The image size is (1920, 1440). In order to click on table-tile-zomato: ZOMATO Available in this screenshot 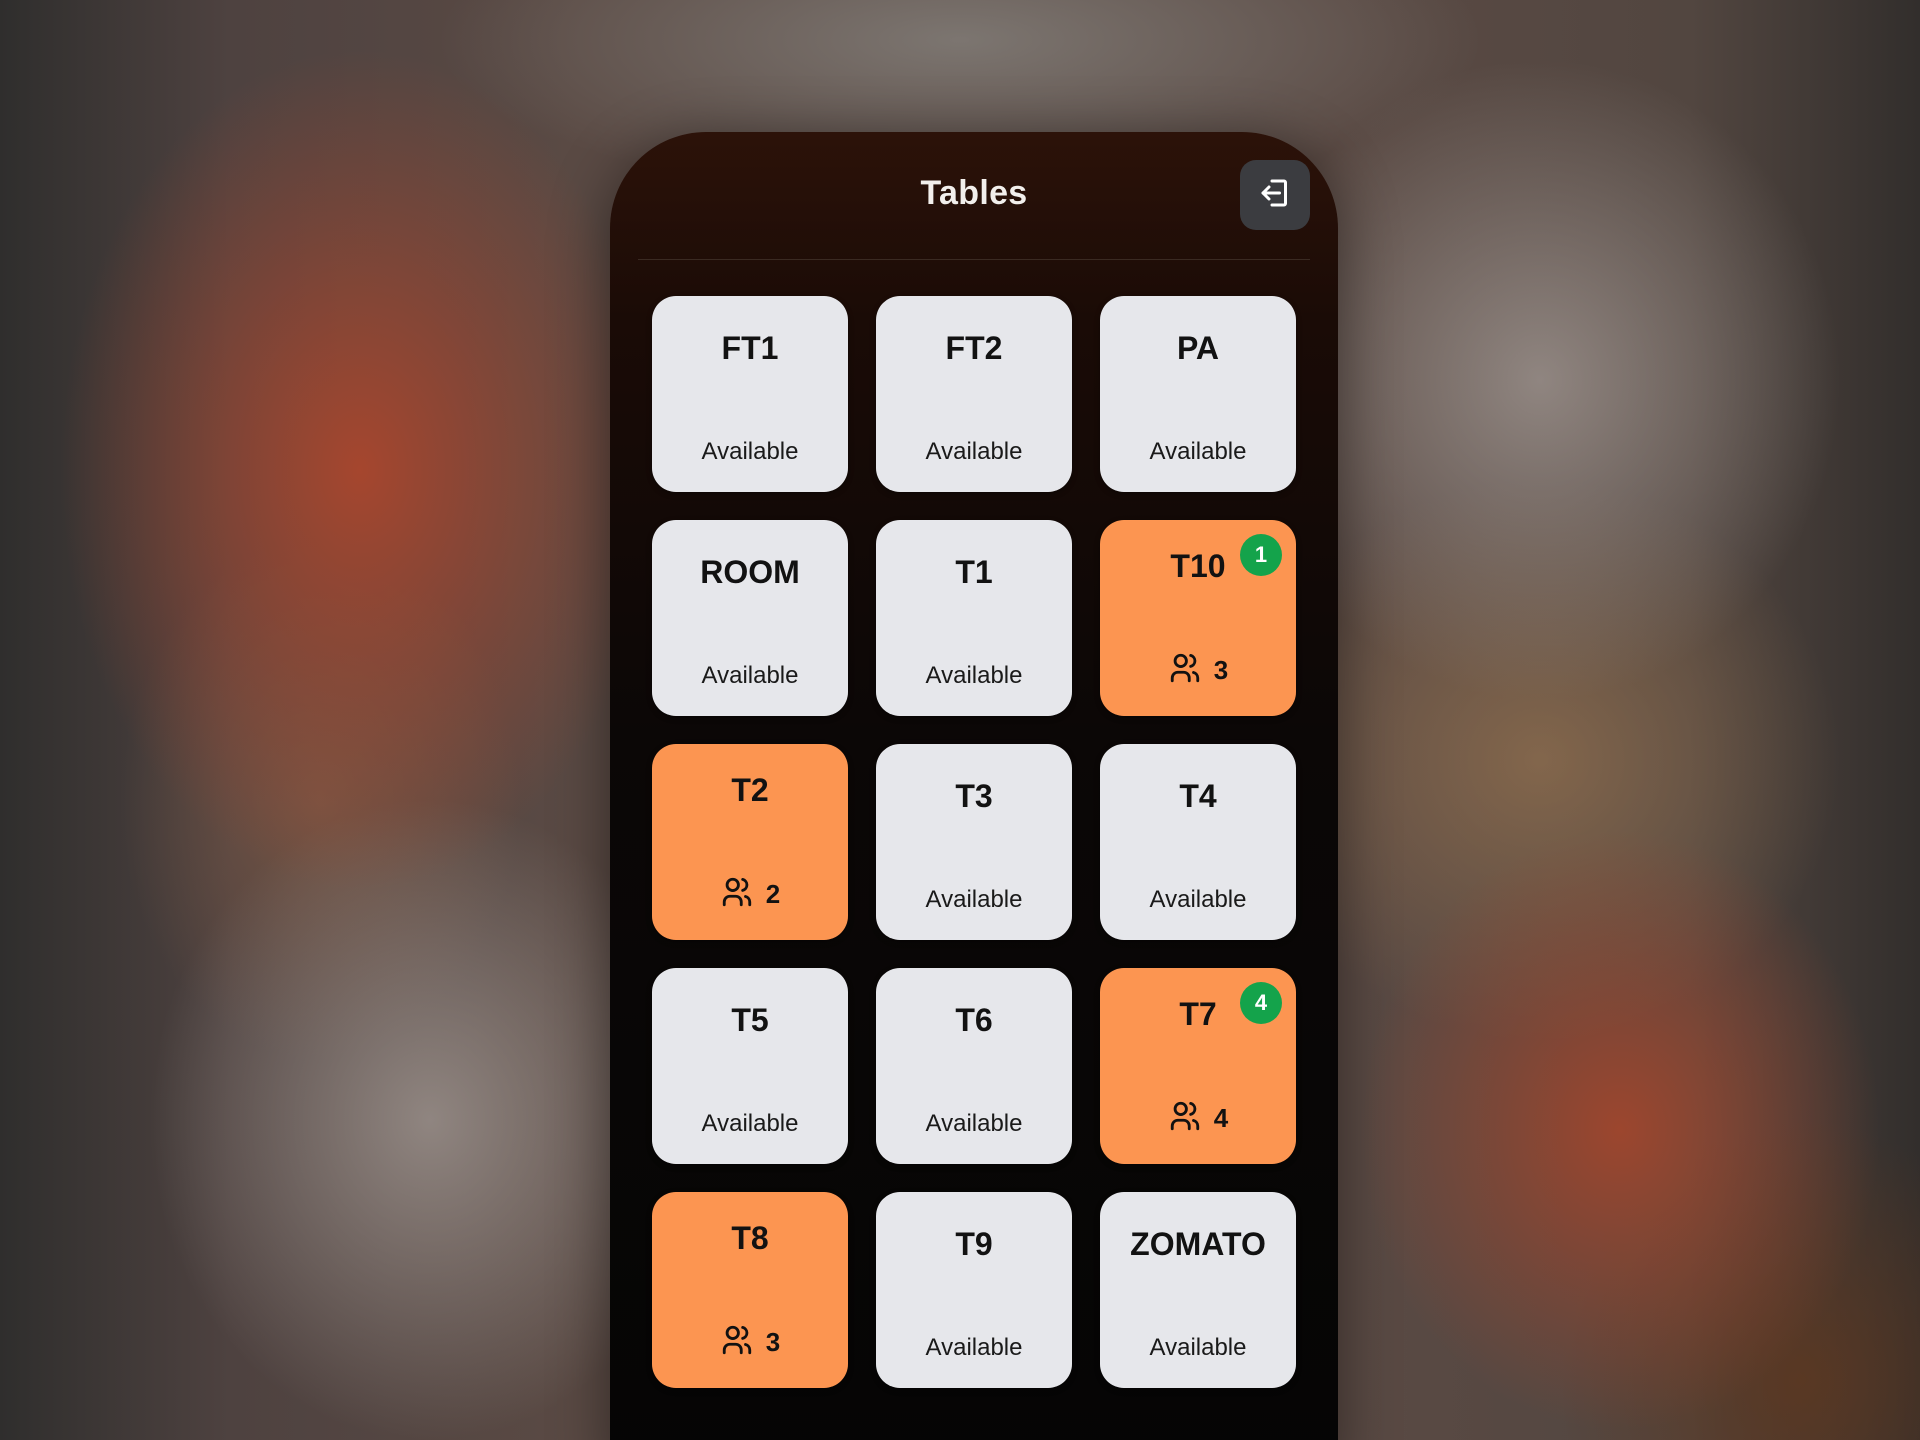, I will do `click(1198, 1290)`.